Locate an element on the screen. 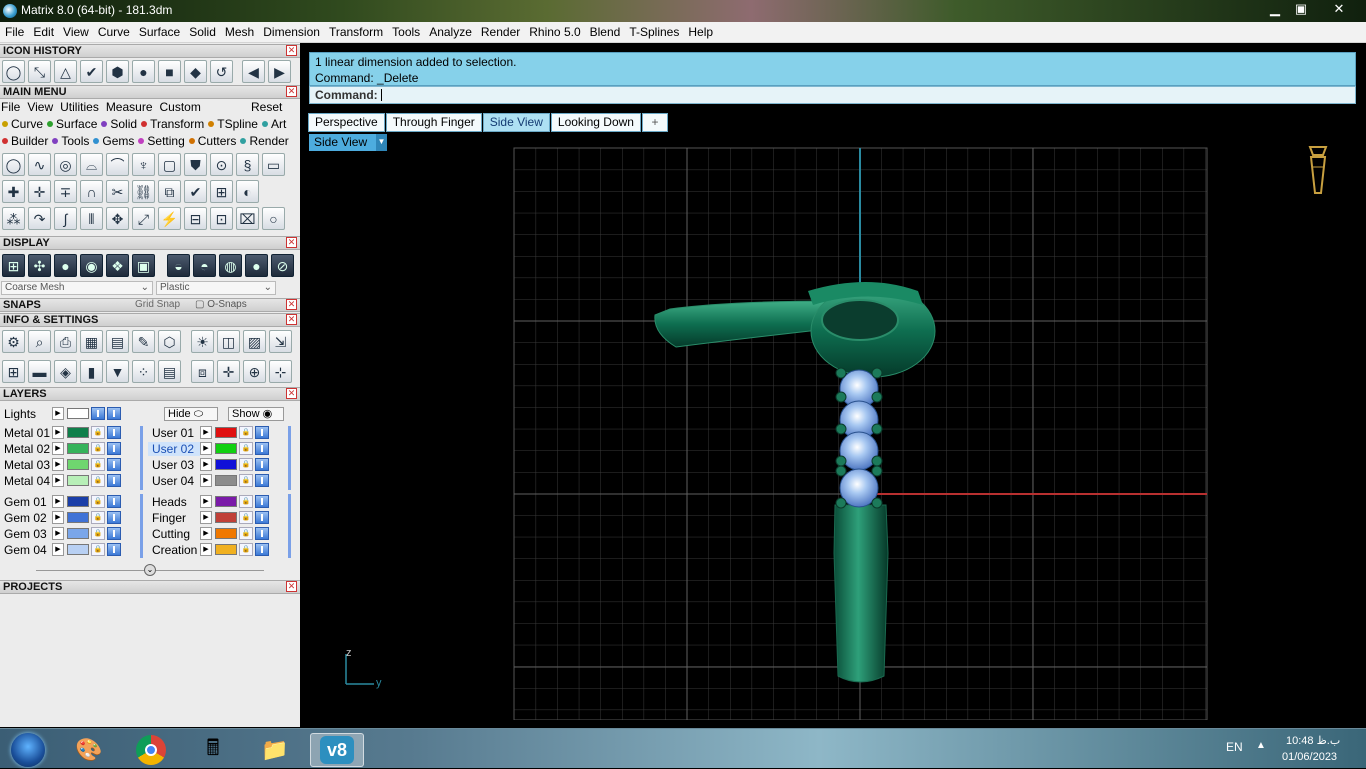 The image size is (1366, 769). export-icon: ⇲ is located at coordinates (280, 341).